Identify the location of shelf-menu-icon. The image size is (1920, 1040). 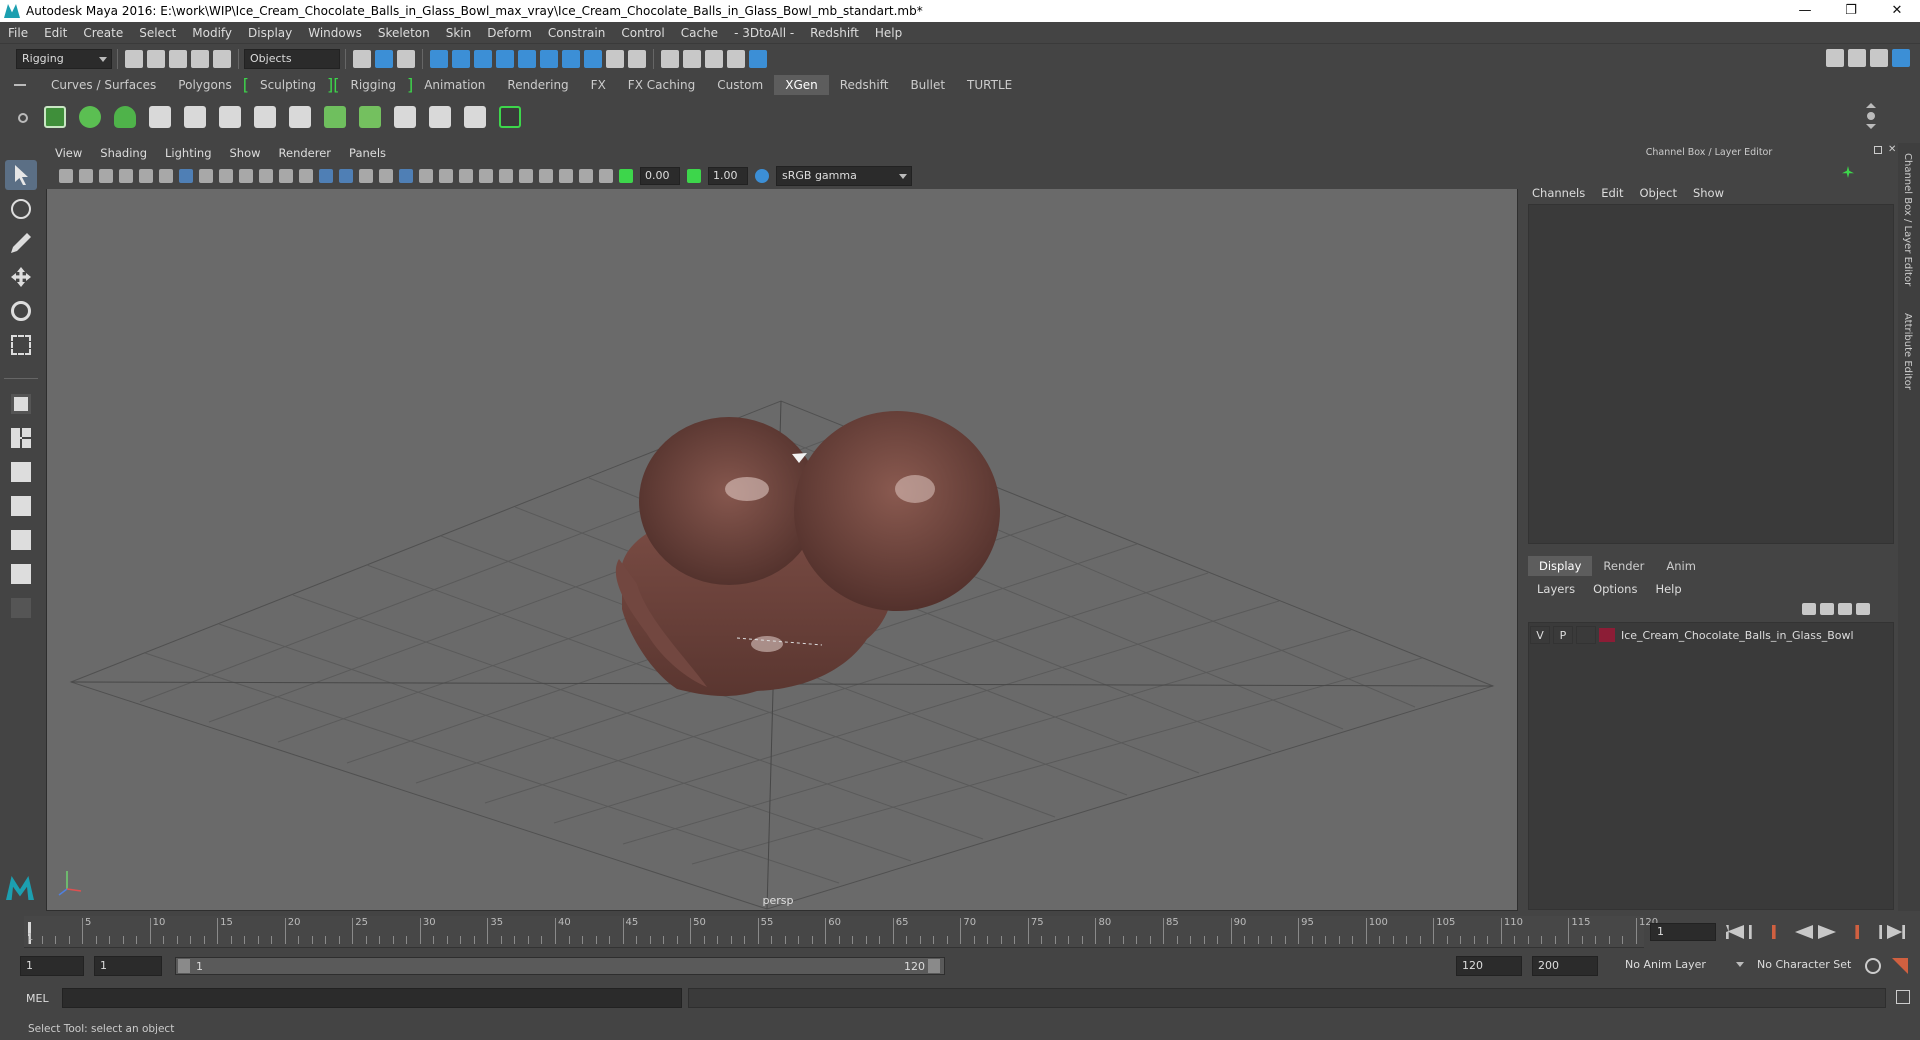
(21, 85).